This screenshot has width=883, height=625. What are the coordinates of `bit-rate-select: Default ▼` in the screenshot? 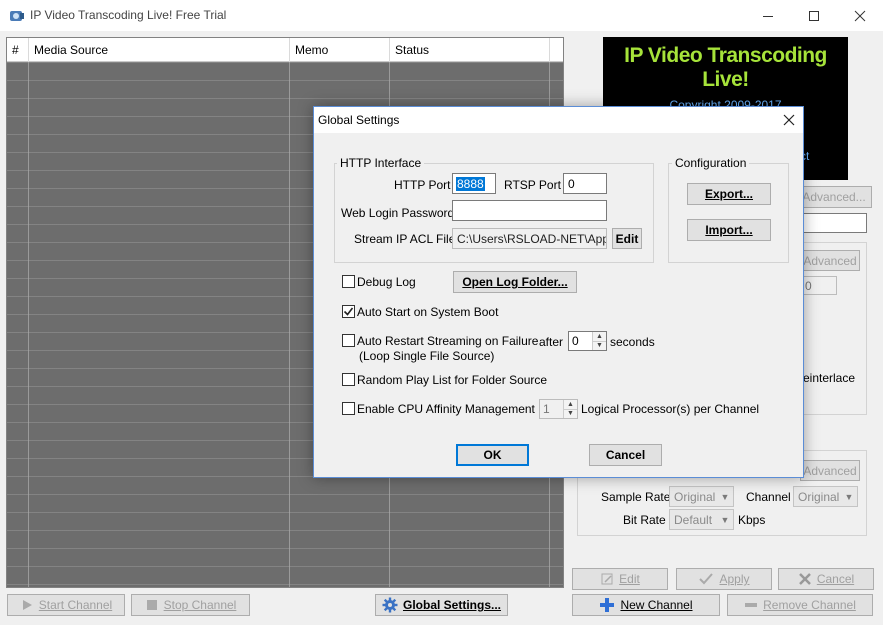 It's located at (701, 519).